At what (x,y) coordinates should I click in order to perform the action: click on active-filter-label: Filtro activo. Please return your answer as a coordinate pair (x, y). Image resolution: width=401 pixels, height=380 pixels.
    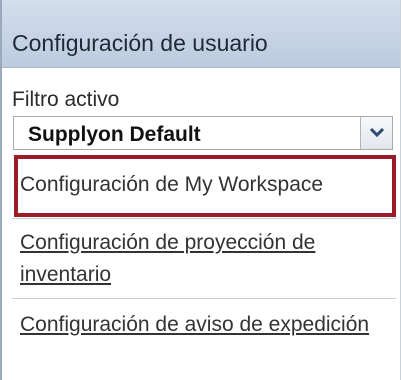
    Looking at the image, I should click on (66, 99).